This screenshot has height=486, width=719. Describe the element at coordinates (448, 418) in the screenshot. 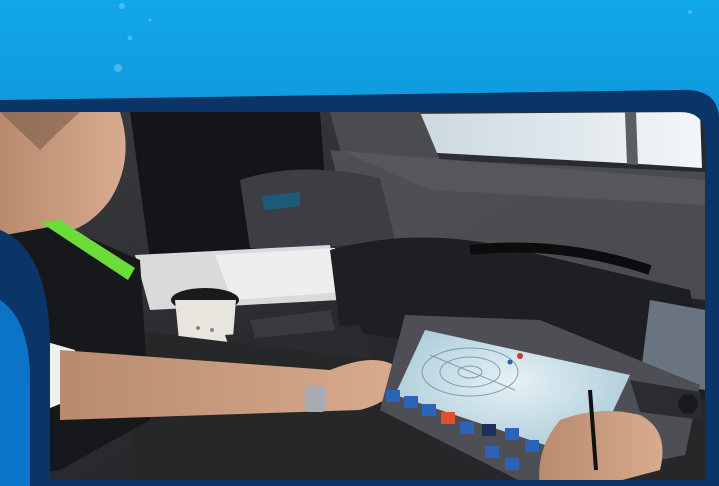

I see `warning-icon` at that location.